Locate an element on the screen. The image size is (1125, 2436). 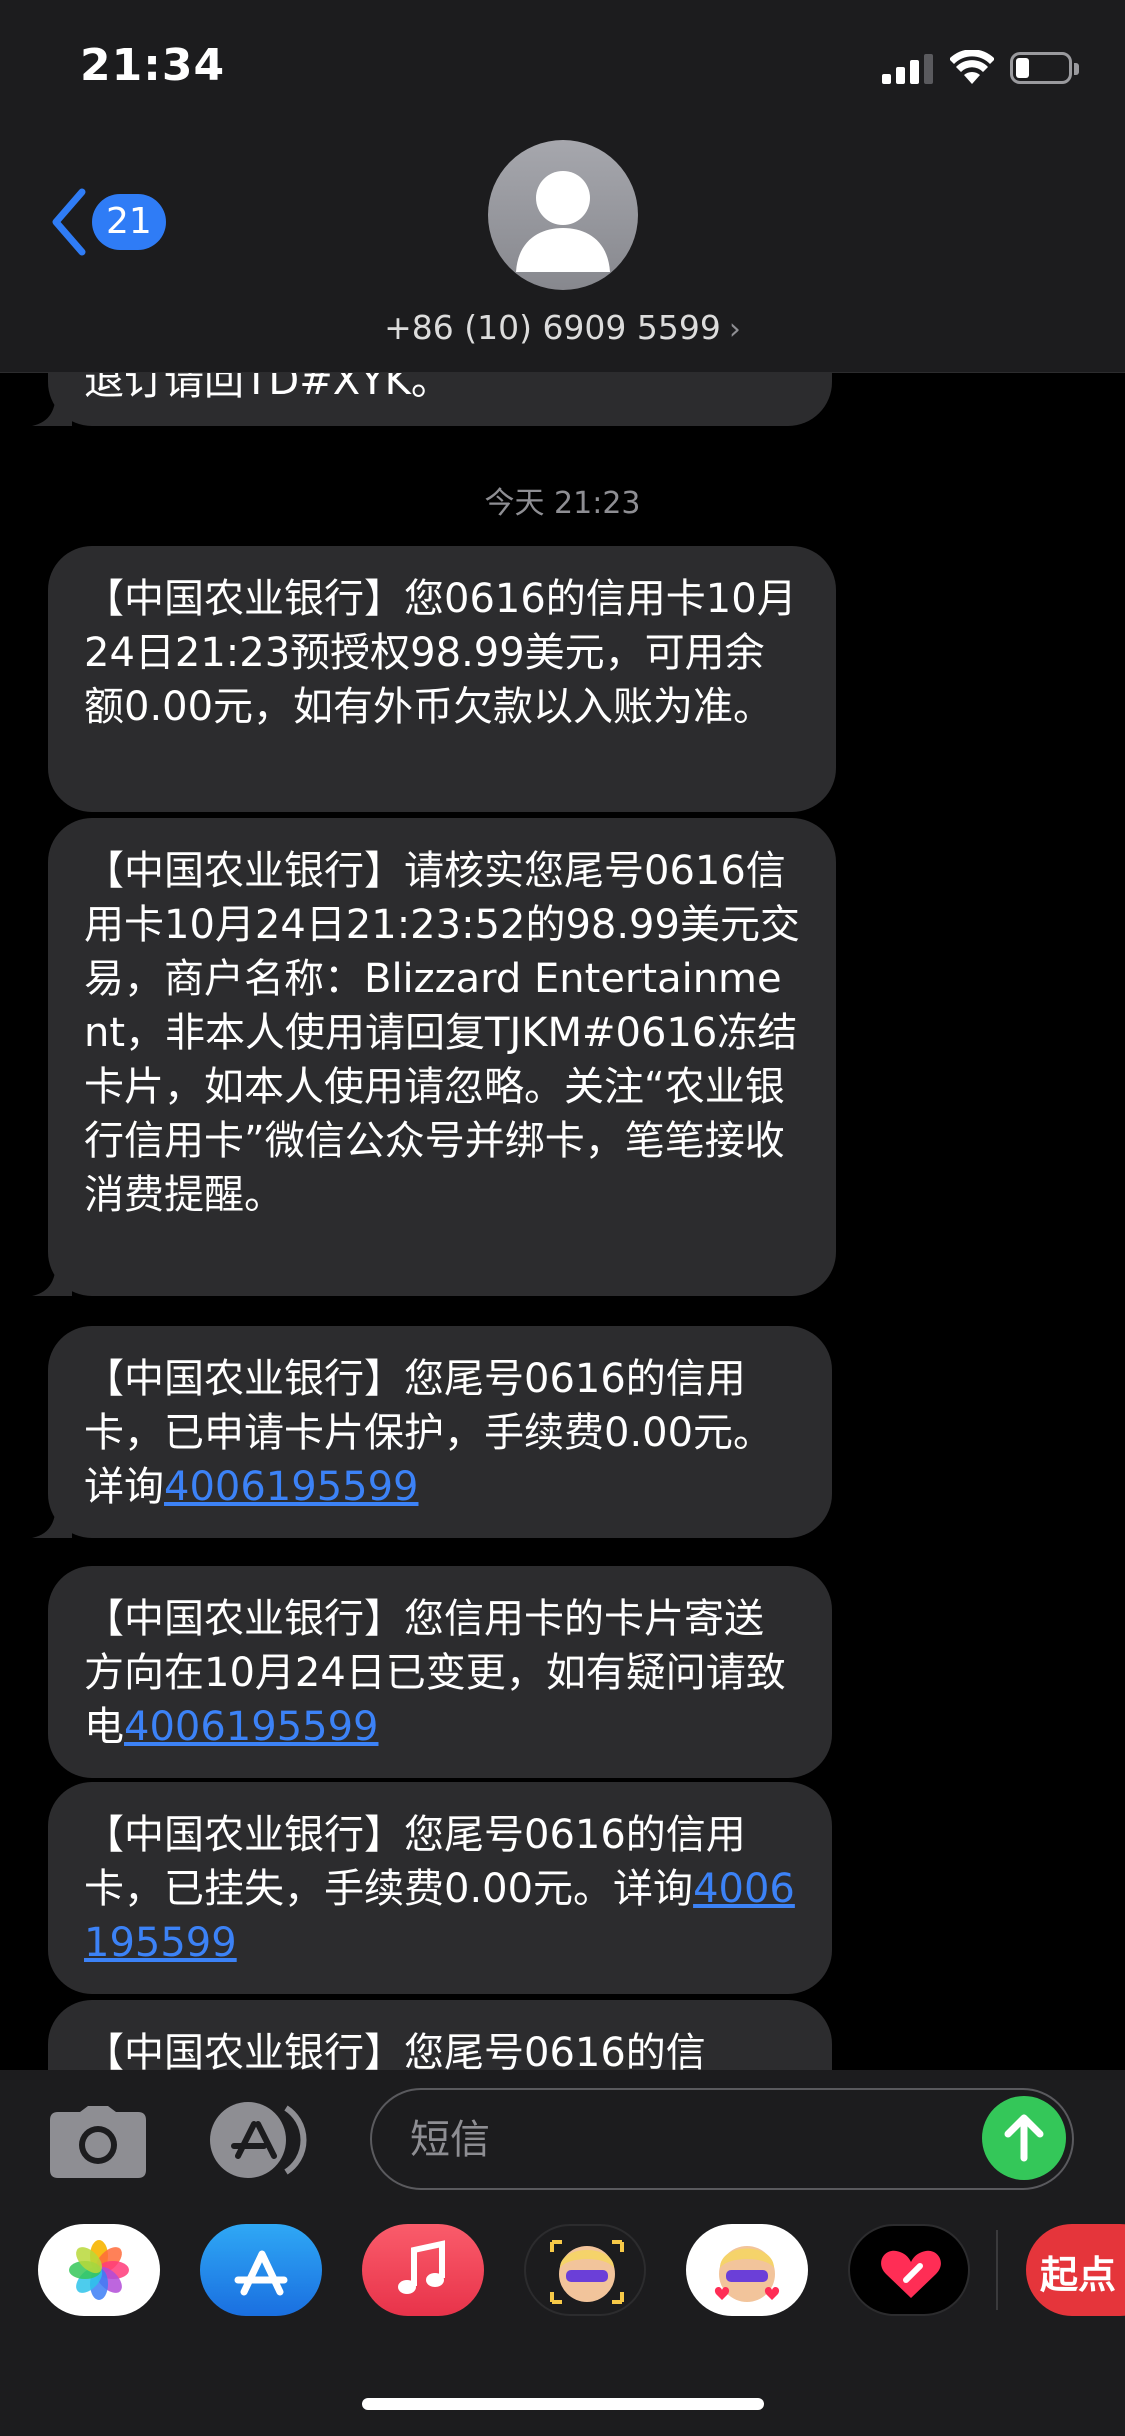
qidian-app-label: 起点 is located at coordinates (1078, 2275).